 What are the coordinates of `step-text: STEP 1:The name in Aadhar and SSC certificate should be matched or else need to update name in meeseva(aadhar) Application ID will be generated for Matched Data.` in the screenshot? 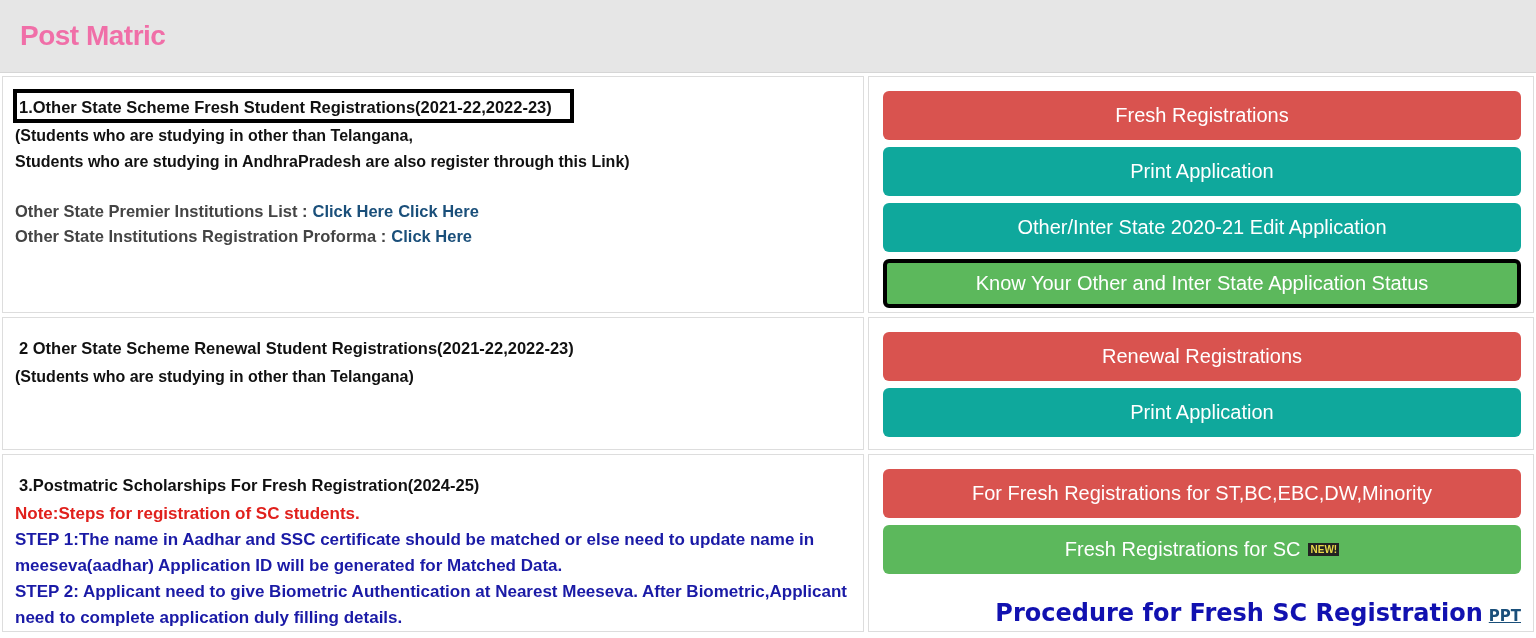 It's located at (415, 553).